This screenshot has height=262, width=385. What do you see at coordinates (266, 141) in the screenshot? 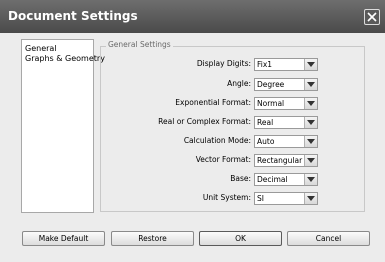
I see `calculation-mode-value: Auto` at bounding box center [266, 141].